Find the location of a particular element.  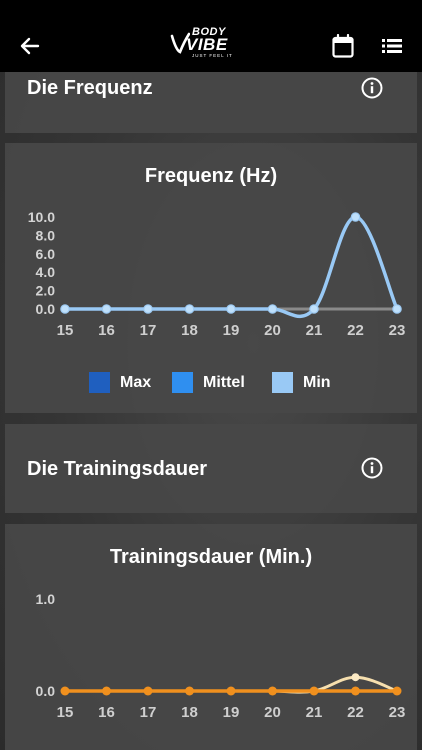

legend-label-max: Max is located at coordinates (136, 382).